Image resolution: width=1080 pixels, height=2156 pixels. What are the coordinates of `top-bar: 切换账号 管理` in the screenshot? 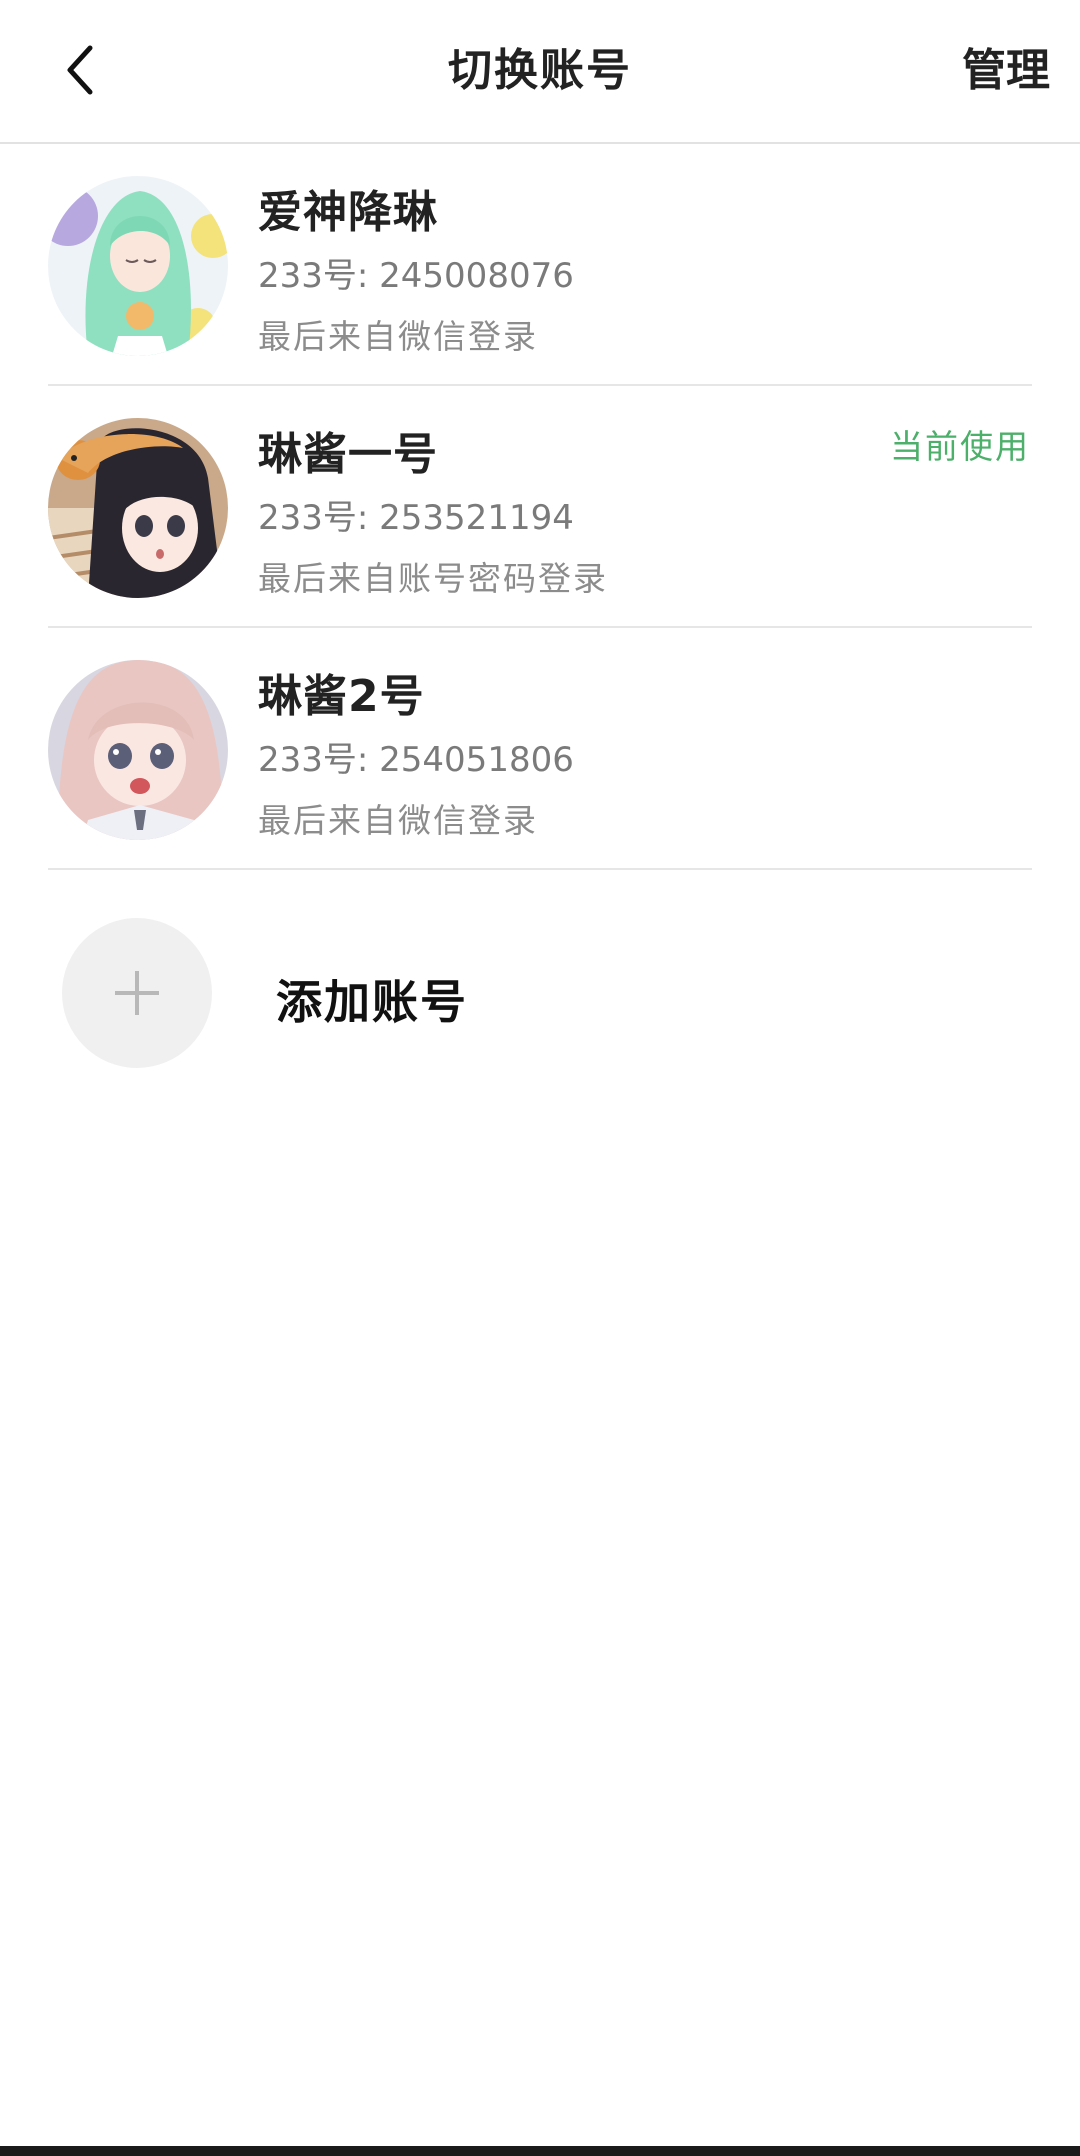 It's located at (540, 72).